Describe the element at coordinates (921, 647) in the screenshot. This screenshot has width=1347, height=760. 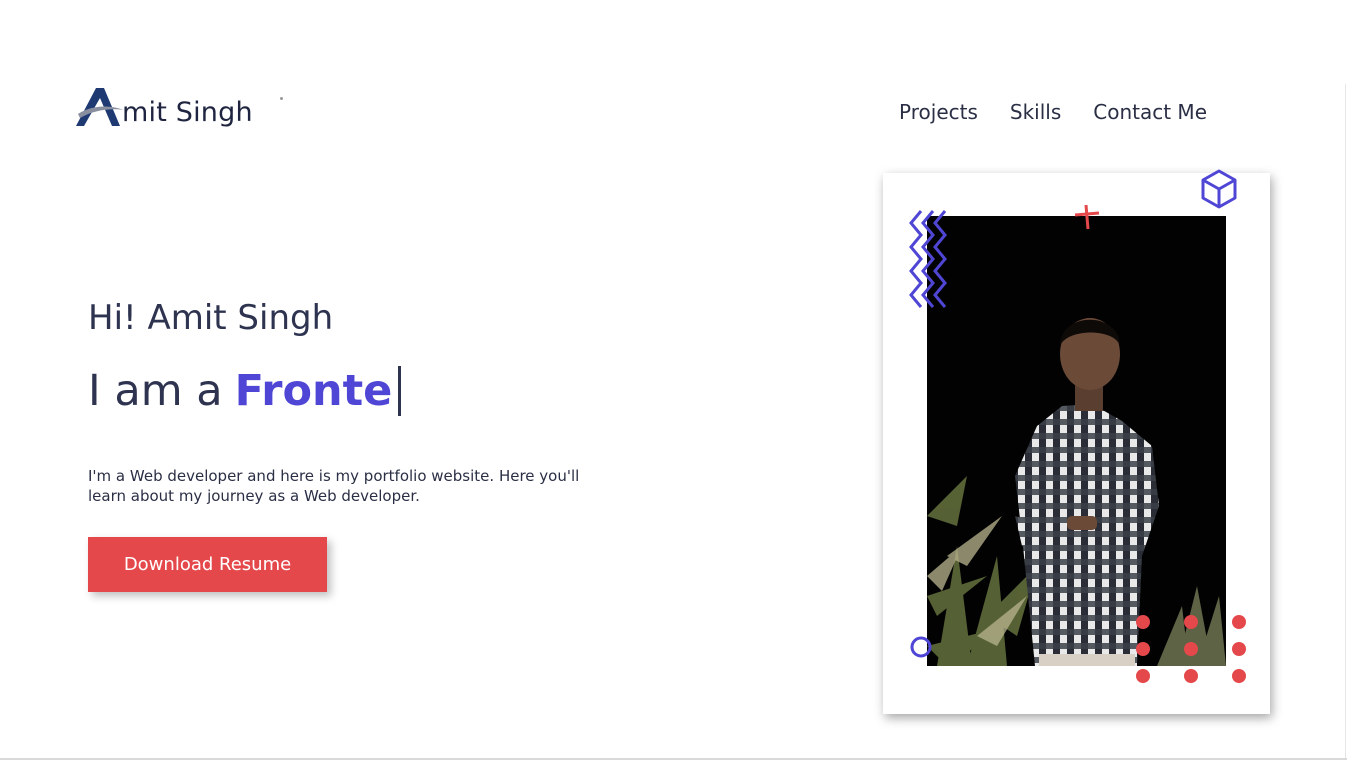
I see `ring-icon` at that location.